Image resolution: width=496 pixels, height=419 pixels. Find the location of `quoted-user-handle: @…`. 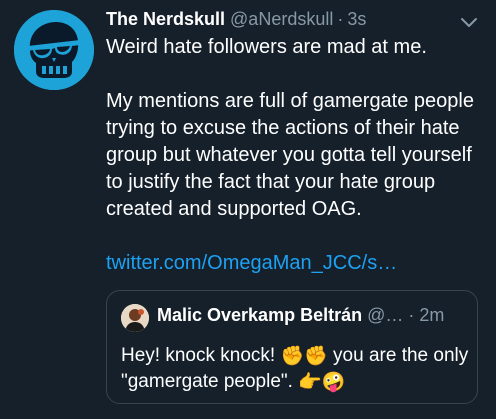

quoted-user-handle: @… is located at coordinates (385, 315).